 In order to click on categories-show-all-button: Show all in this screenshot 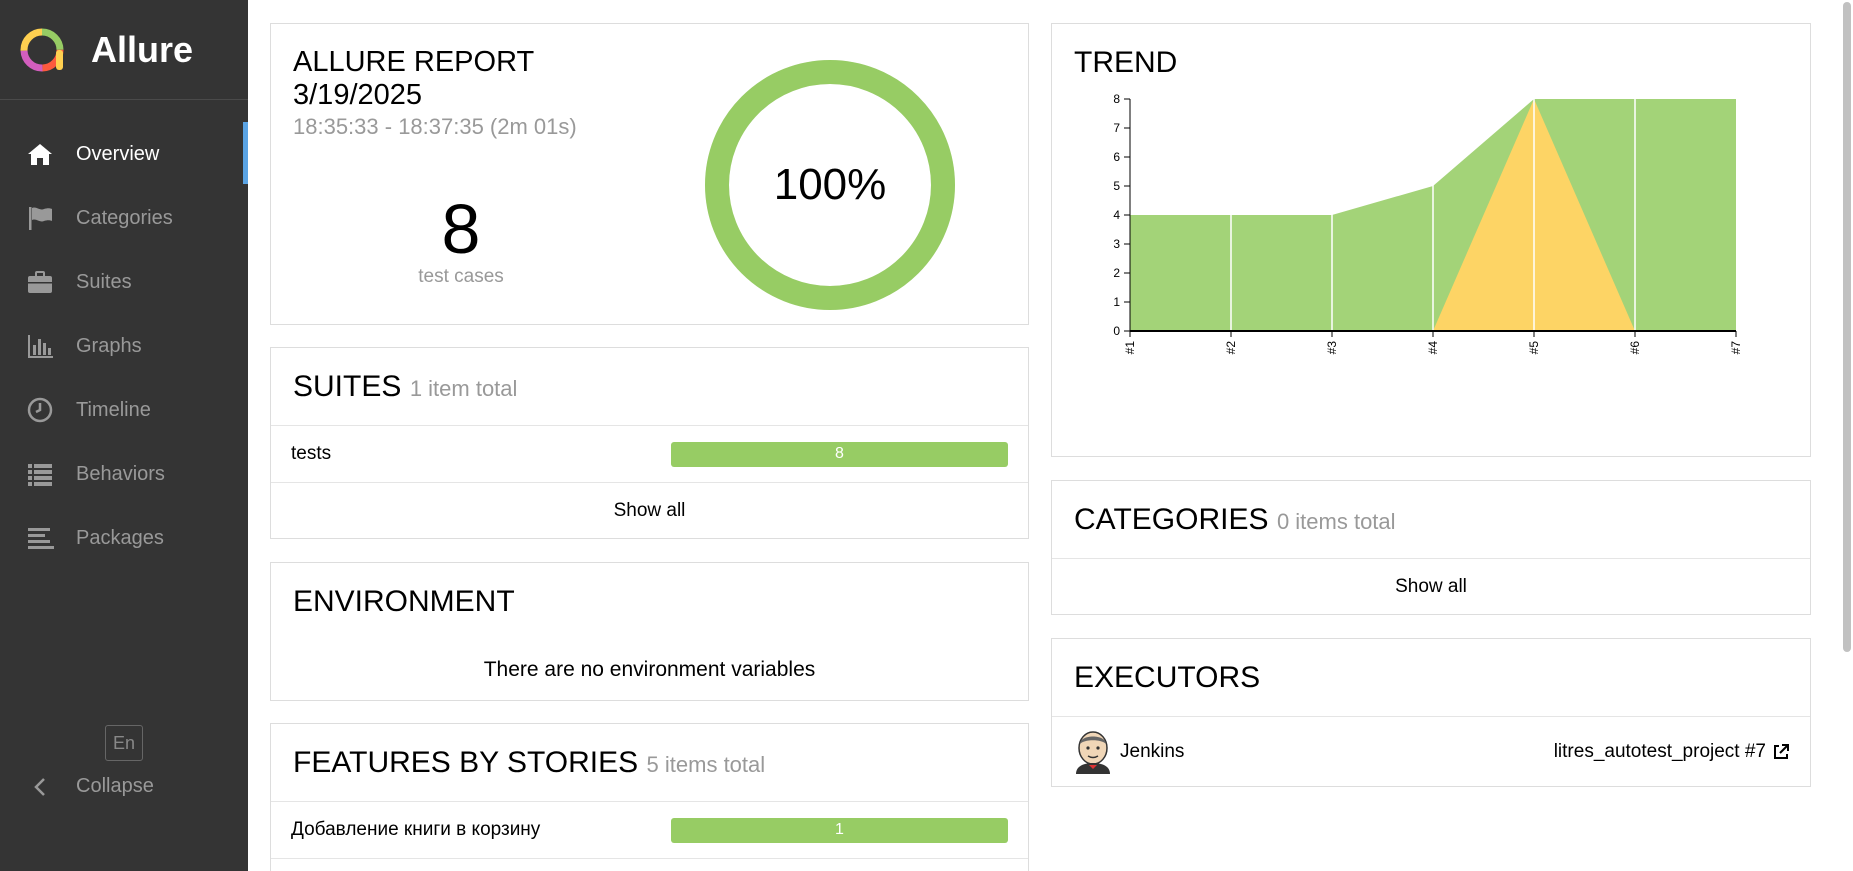, I will do `click(1431, 587)`.